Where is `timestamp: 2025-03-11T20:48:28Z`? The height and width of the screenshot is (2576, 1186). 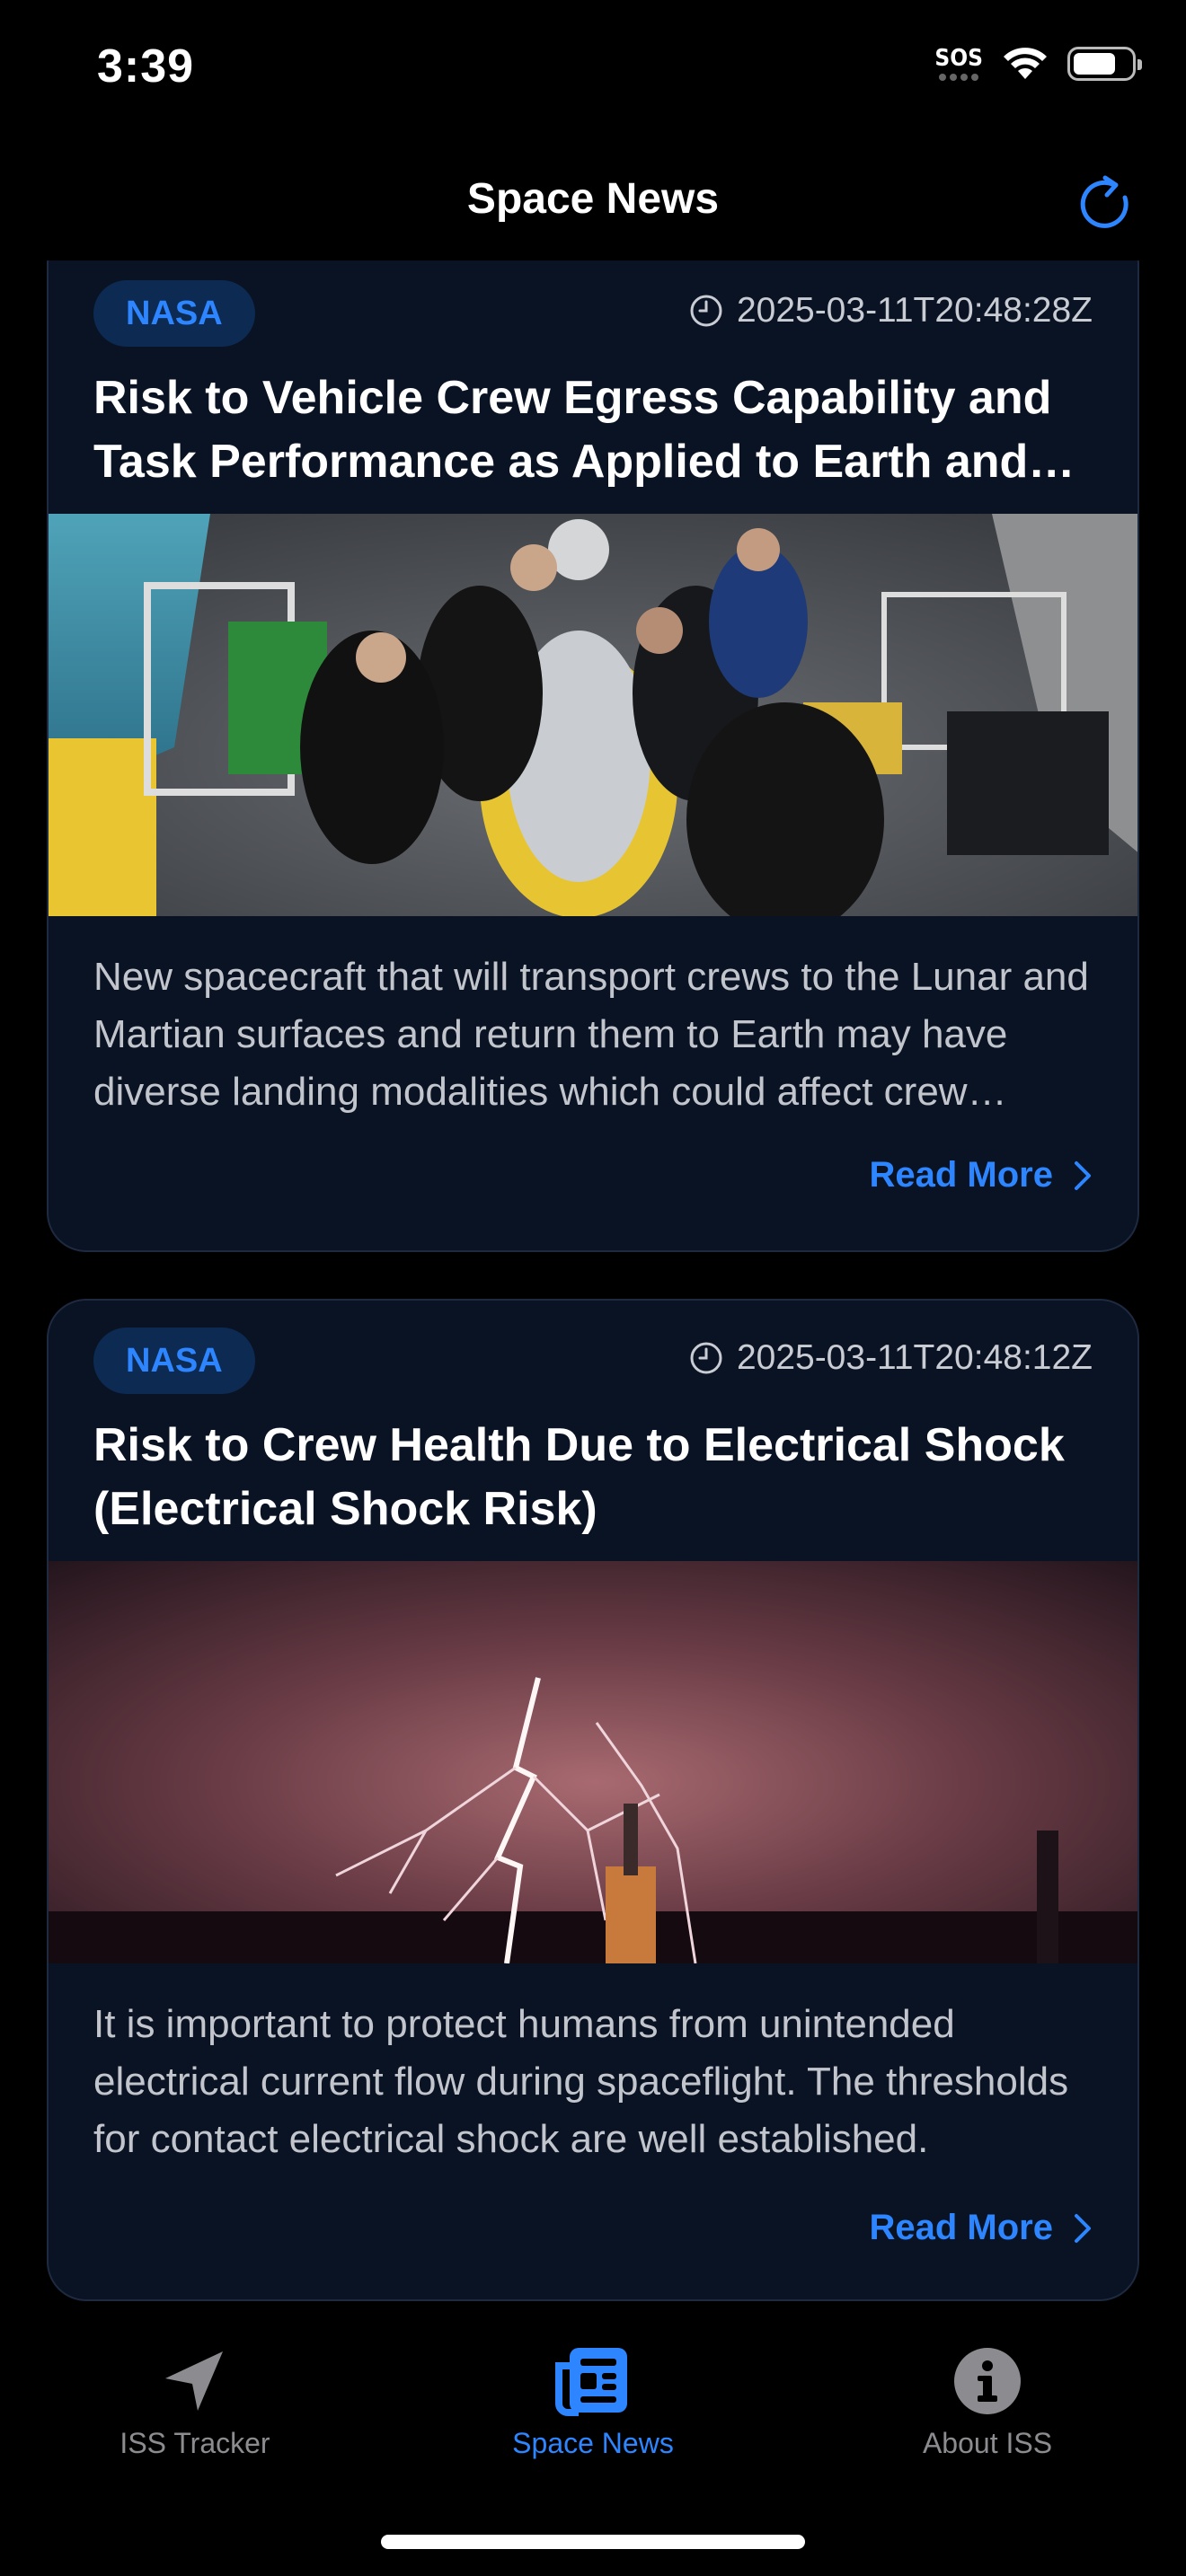
timestamp: 2025-03-11T20:48:28Z is located at coordinates (890, 311).